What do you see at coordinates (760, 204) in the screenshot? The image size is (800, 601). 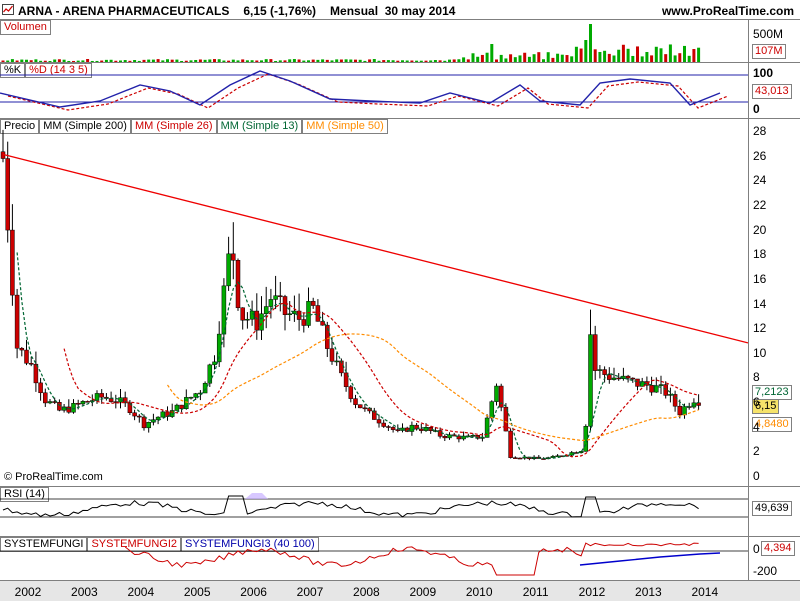 I see `price-tick-22: 22` at bounding box center [760, 204].